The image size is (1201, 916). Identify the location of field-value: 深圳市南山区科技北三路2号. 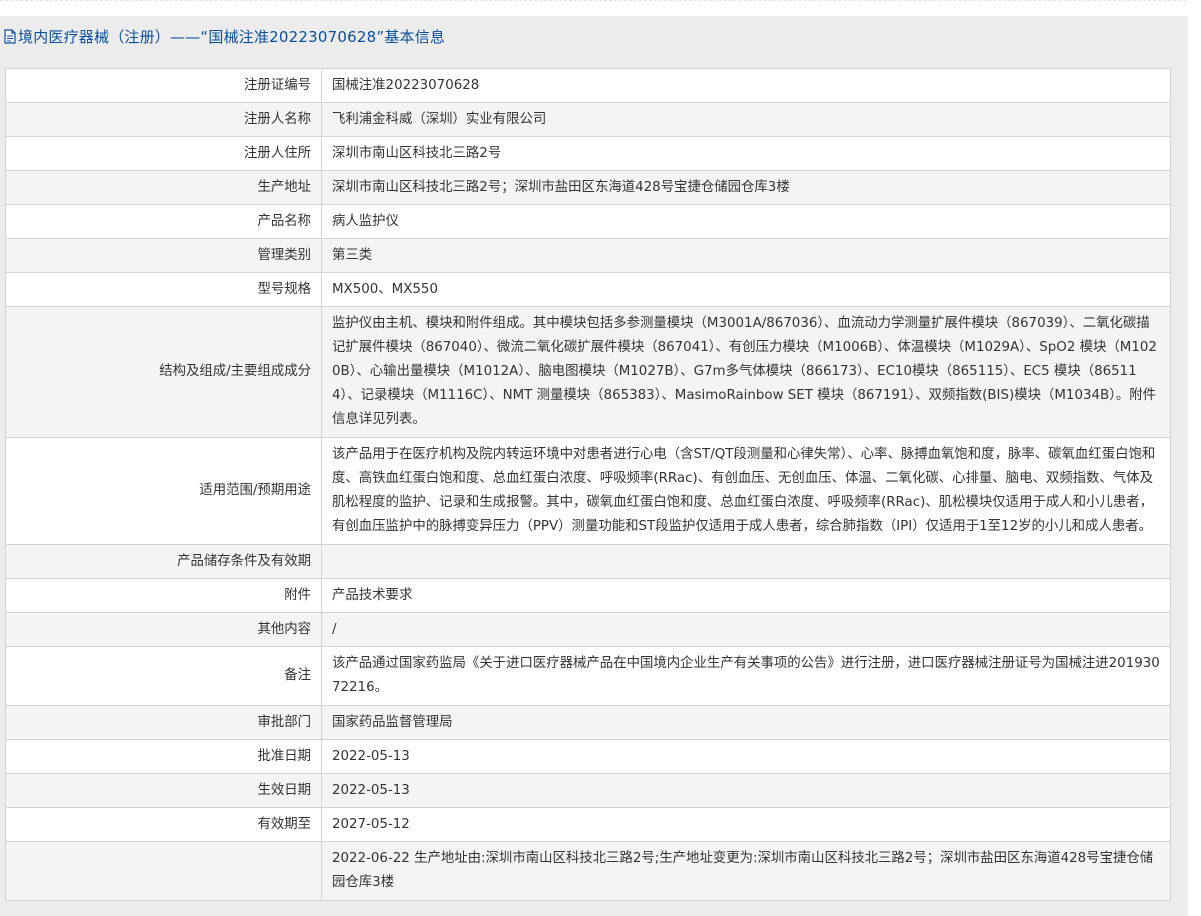
(746, 153).